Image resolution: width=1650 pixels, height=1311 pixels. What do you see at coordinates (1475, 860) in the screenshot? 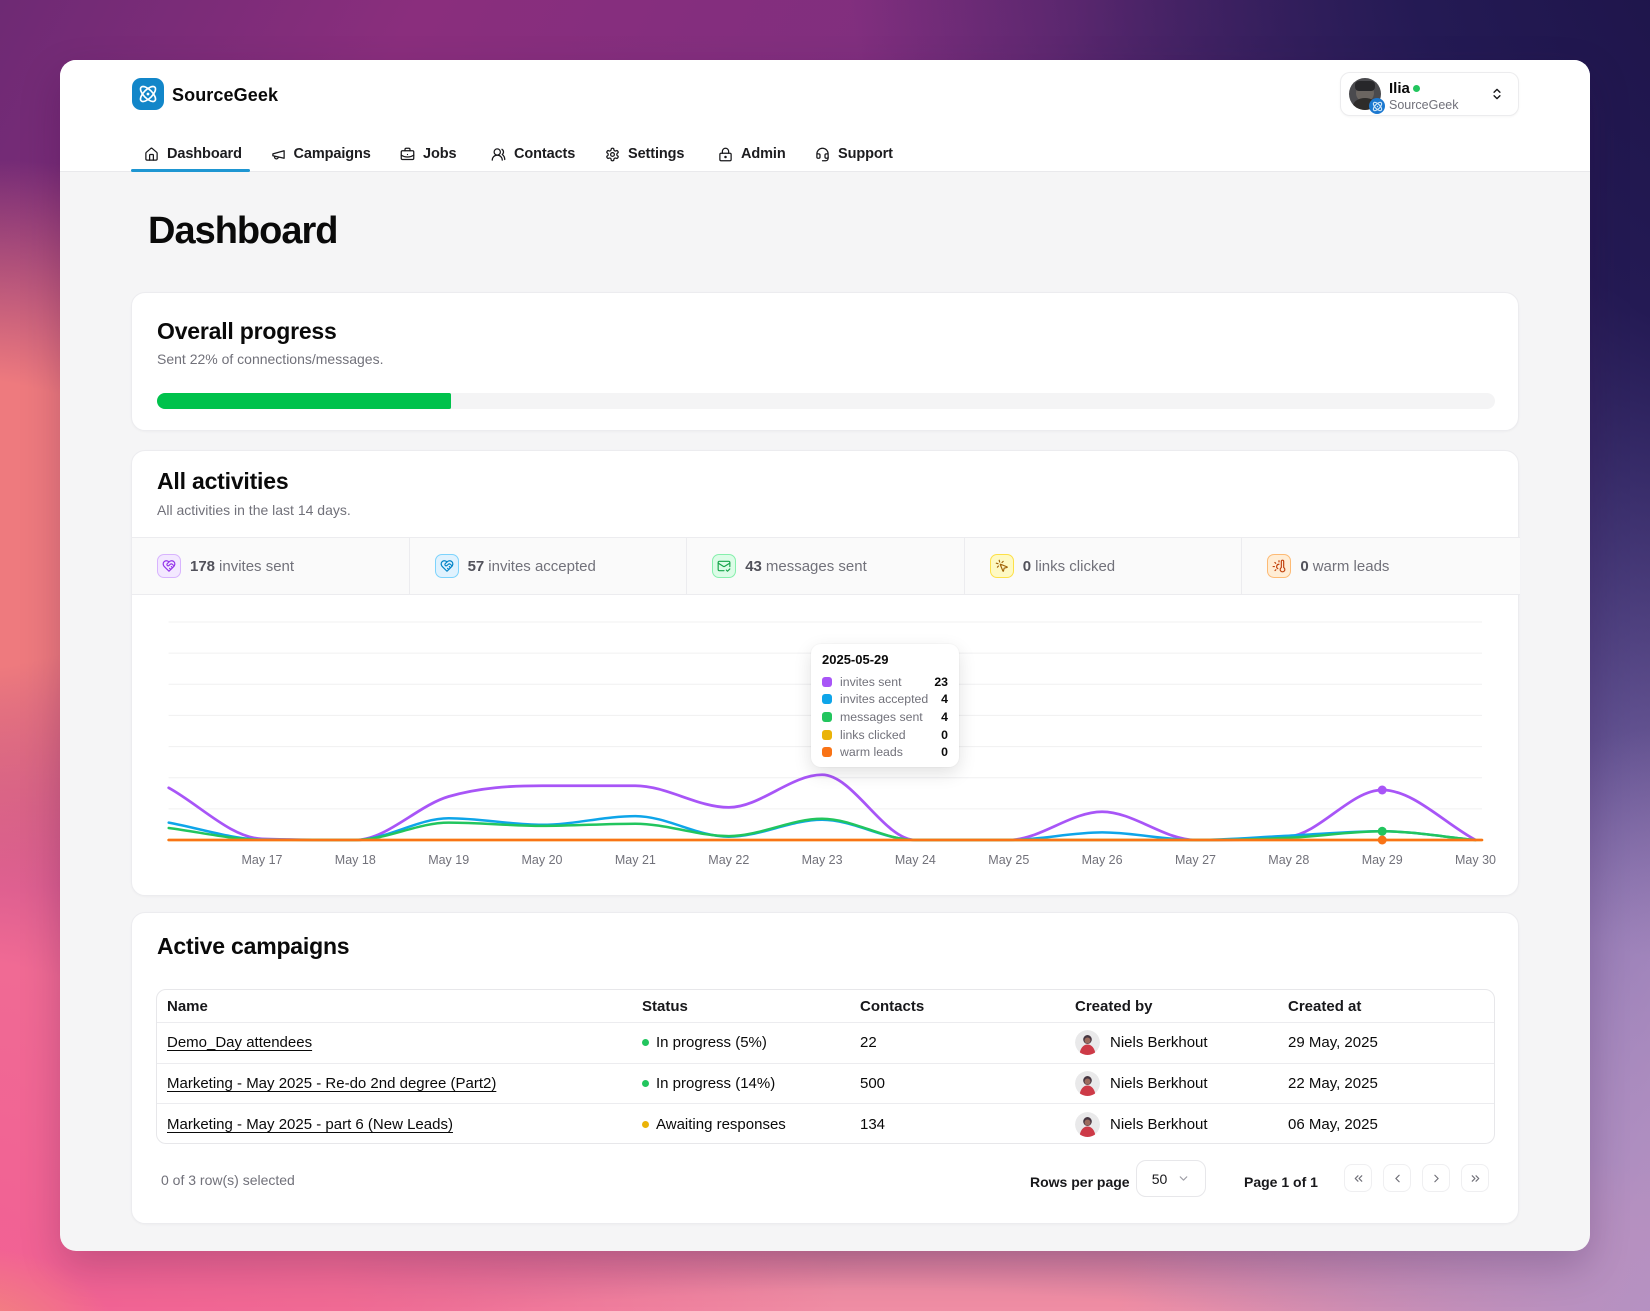
I see `svg-text: May 30` at bounding box center [1475, 860].